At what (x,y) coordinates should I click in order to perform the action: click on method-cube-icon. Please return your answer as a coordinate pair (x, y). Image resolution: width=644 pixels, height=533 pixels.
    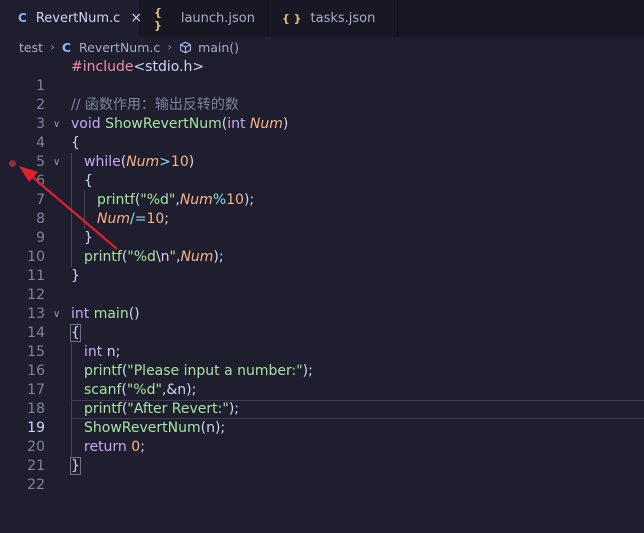
    Looking at the image, I should click on (185, 47).